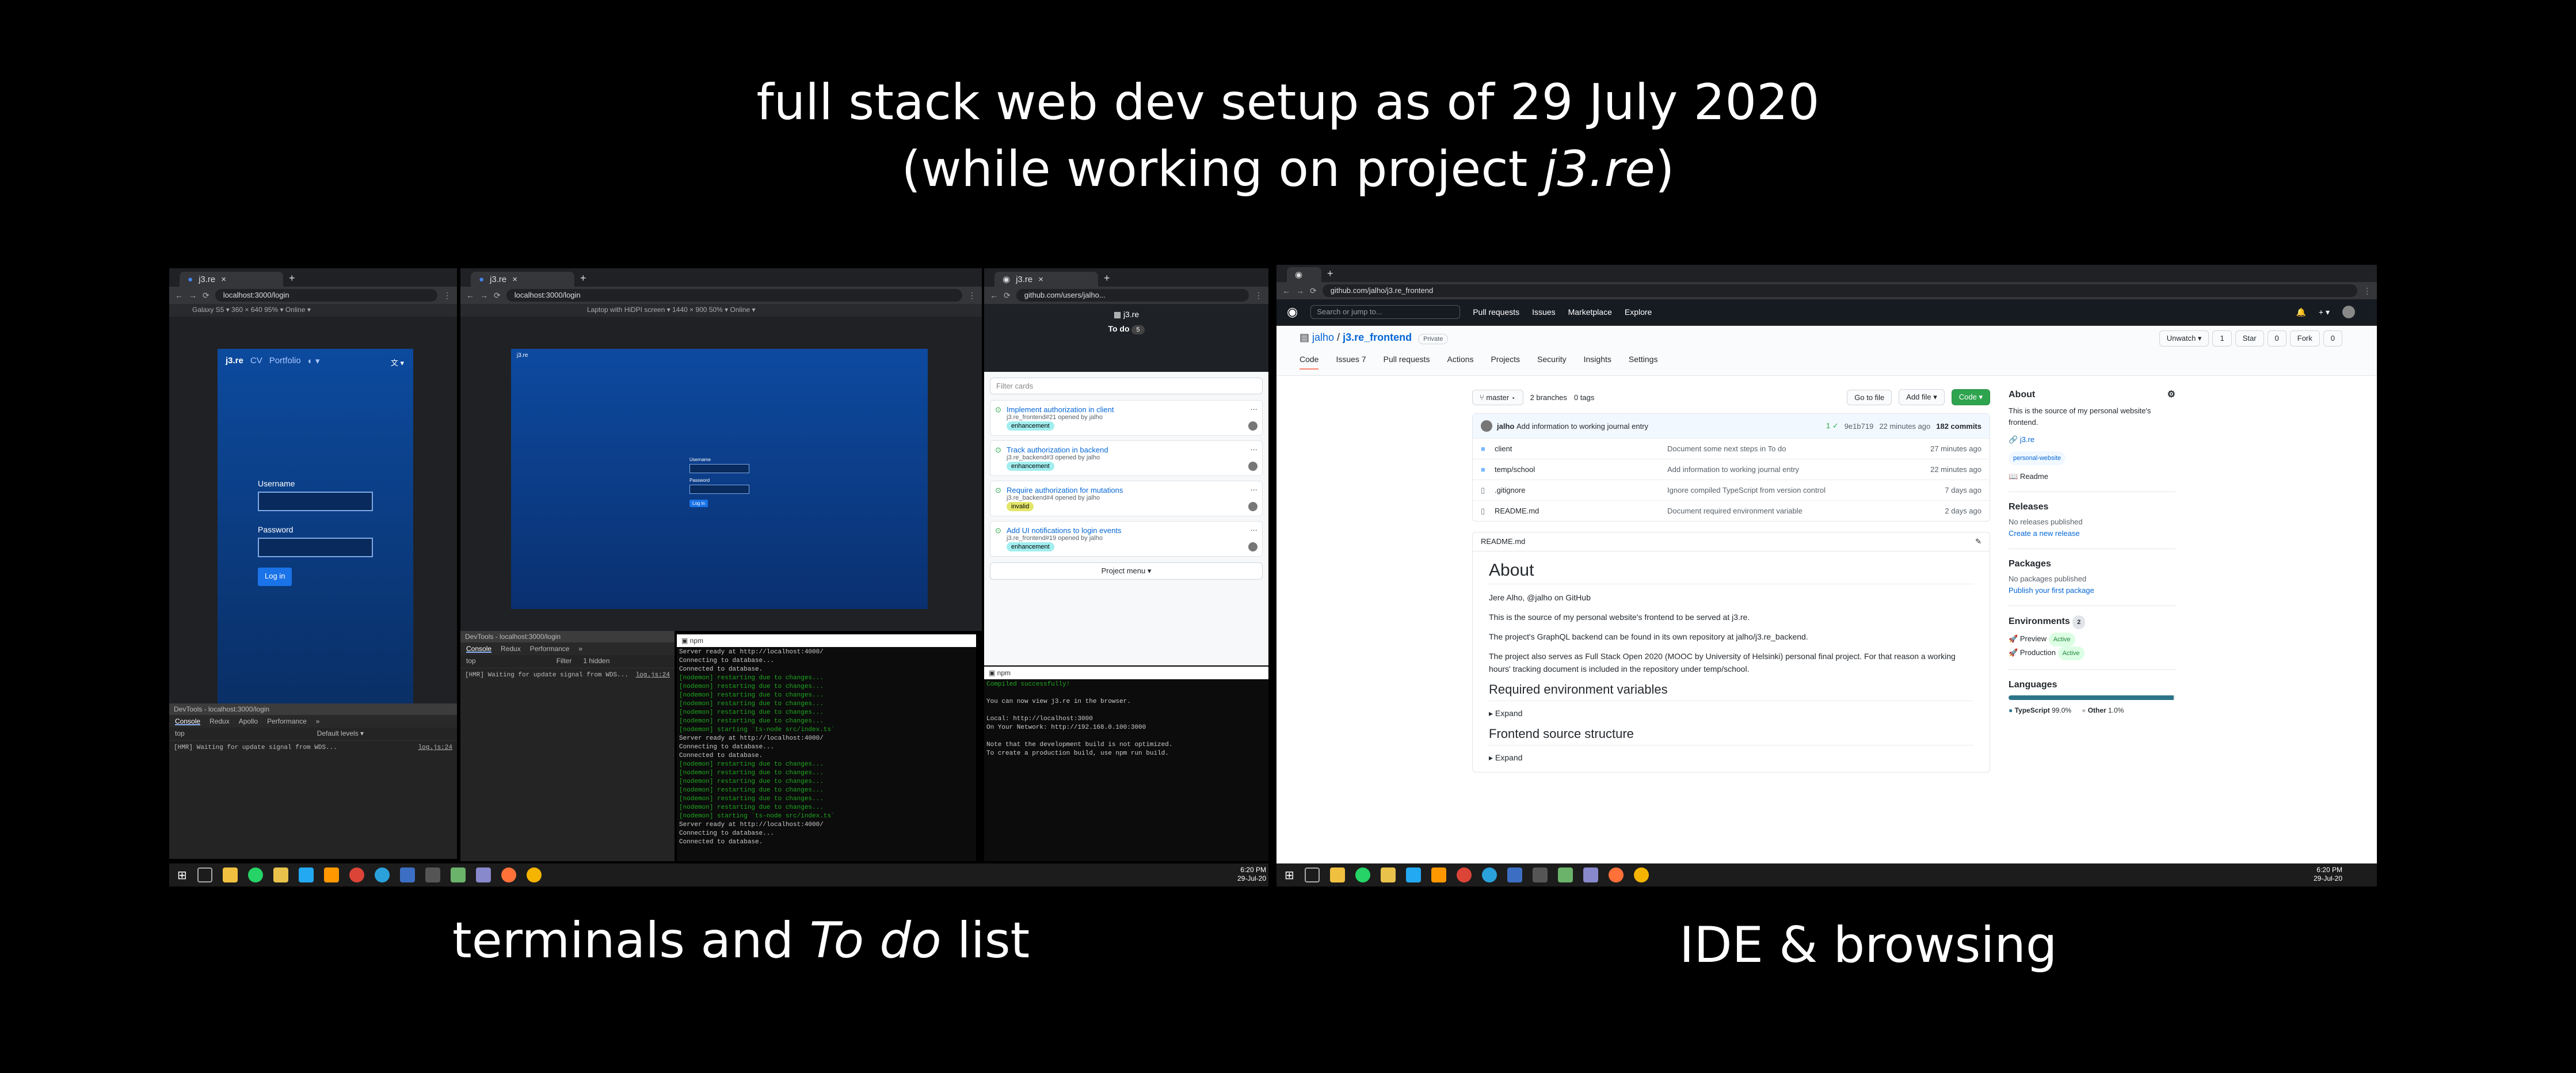 The width and height of the screenshot is (2576, 1073). I want to click on todo-card-label: invalid, so click(1020, 506).